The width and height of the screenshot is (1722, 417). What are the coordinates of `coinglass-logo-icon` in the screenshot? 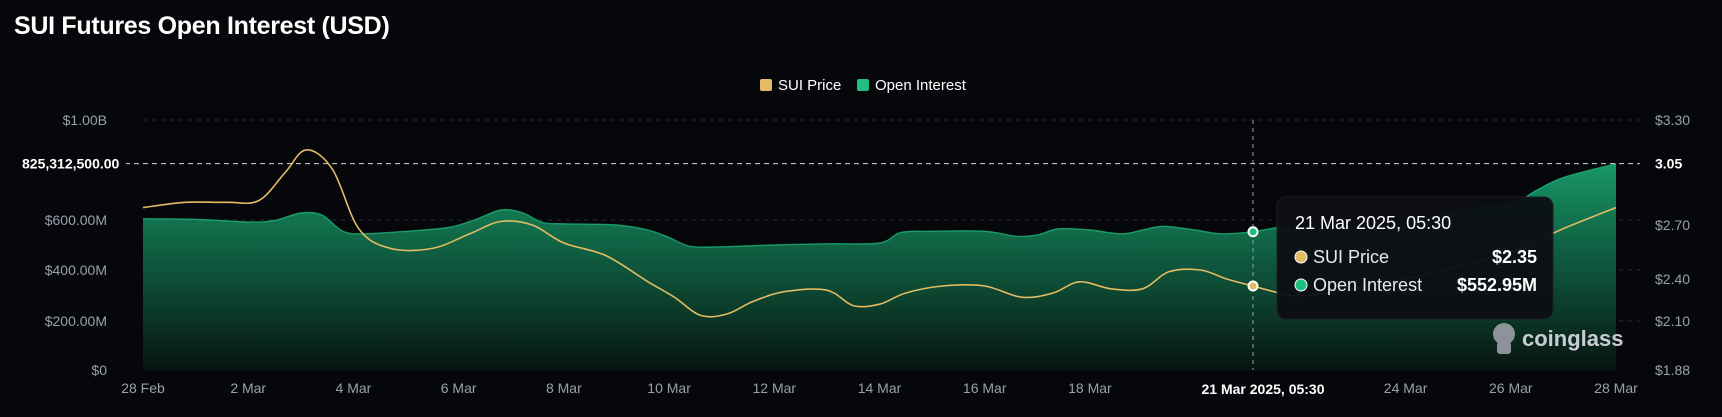 It's located at (1504, 334).